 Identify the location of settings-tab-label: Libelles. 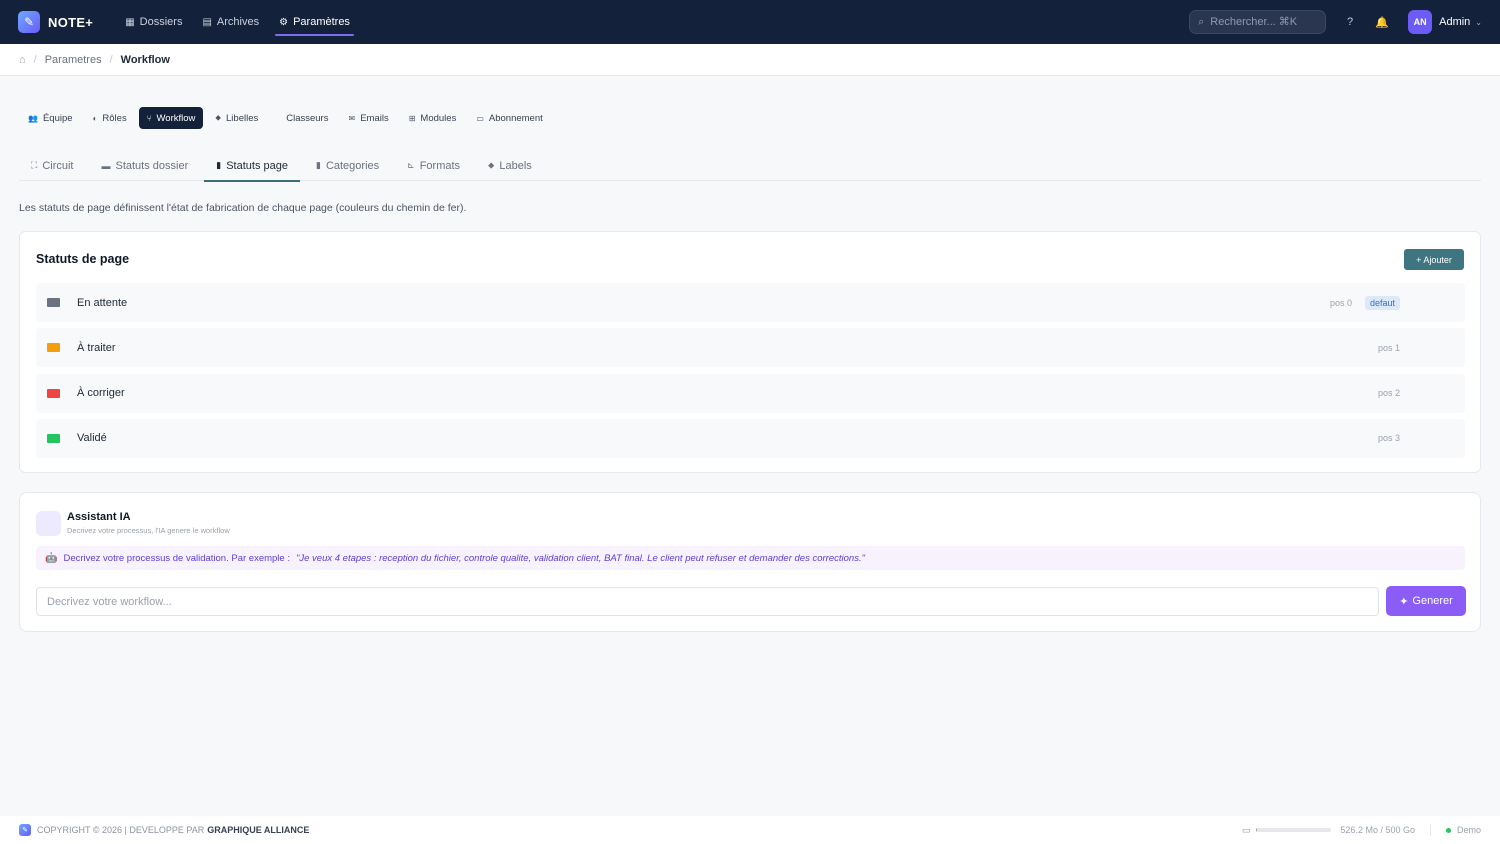
(242, 118).